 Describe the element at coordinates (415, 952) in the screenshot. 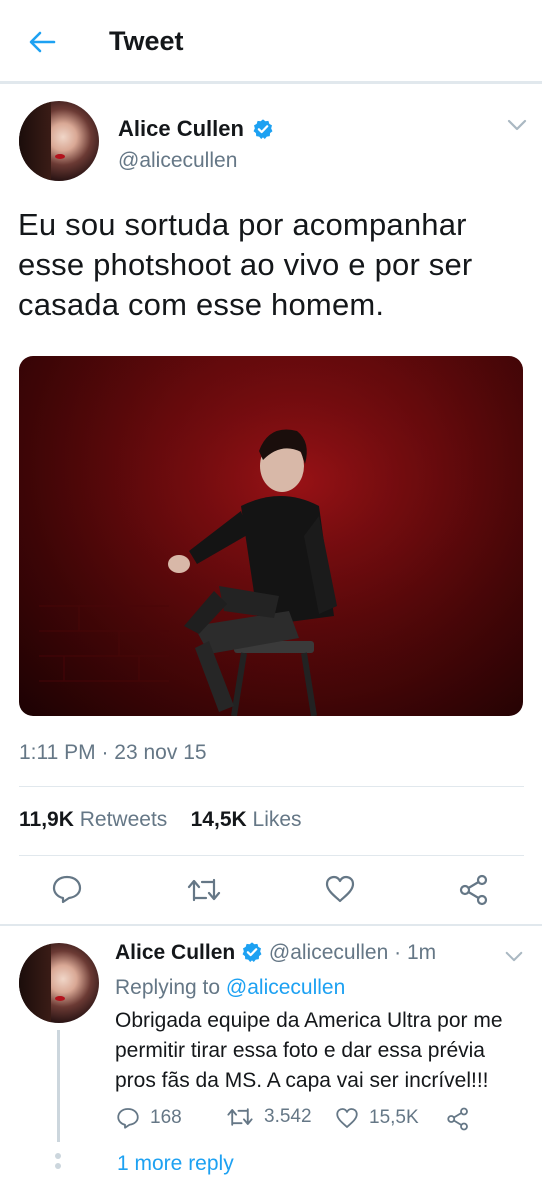

I see `reply-time: · 1m` at that location.